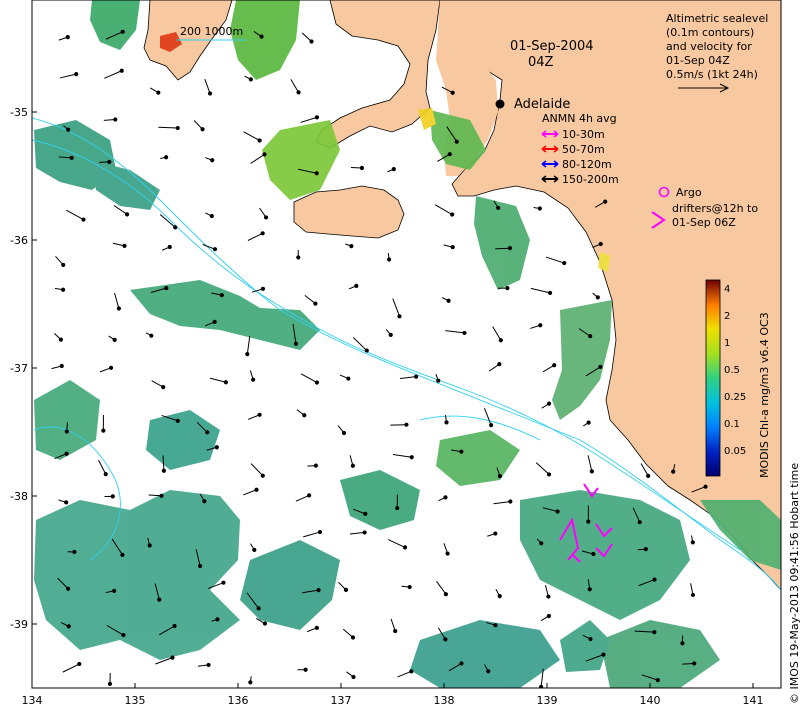  I want to click on anmn-legend-label: 50-70m, so click(583, 149).